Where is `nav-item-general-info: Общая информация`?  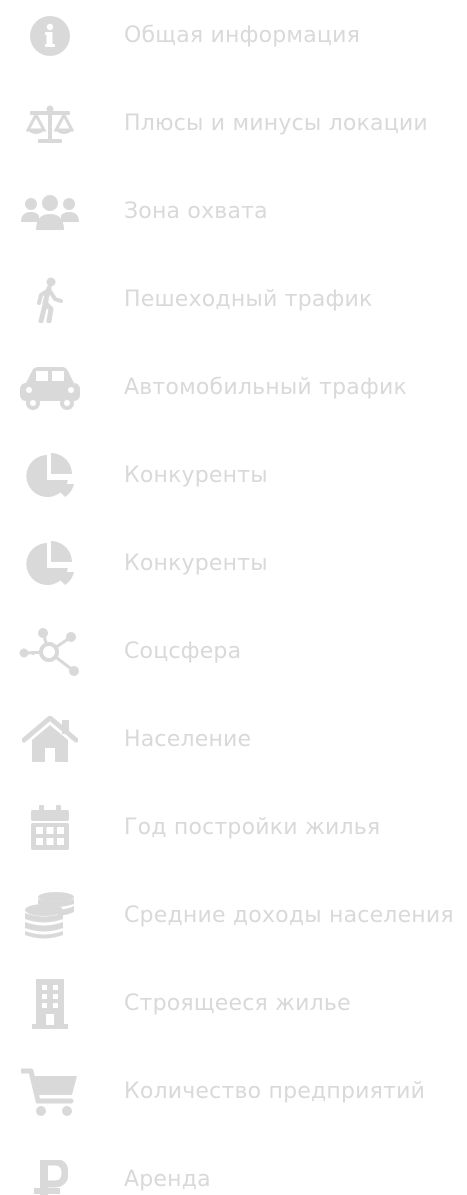 nav-item-general-info: Общая информация is located at coordinates (233, 36).